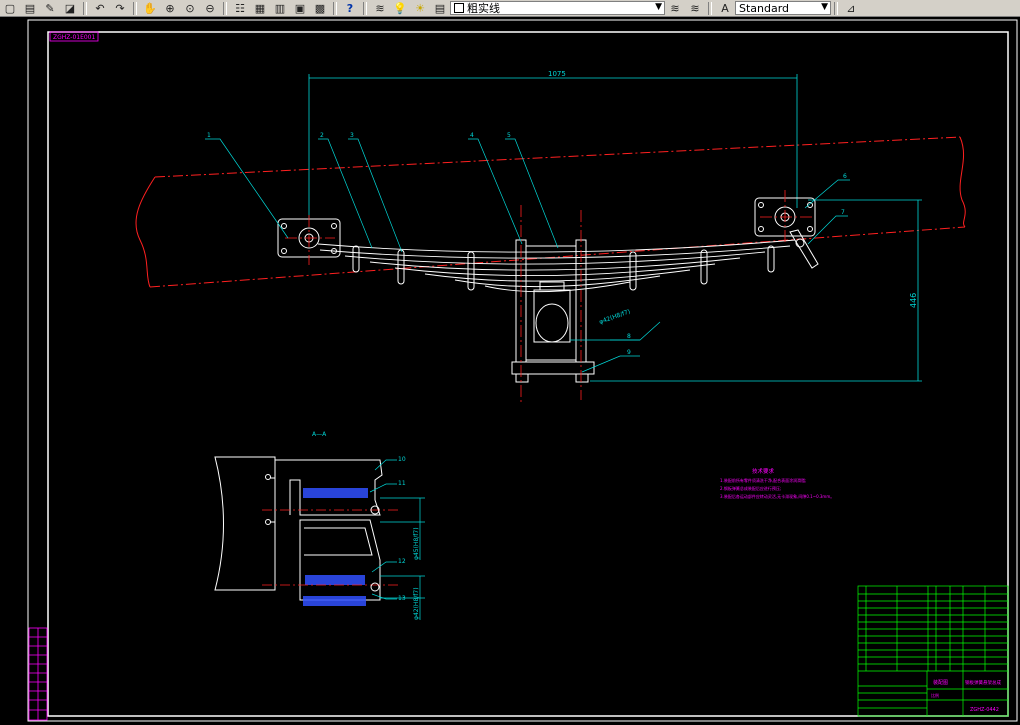 This screenshot has height=725, width=1020. Describe the element at coordinates (209, 135) in the screenshot. I see `leader-label-1: 1` at that location.